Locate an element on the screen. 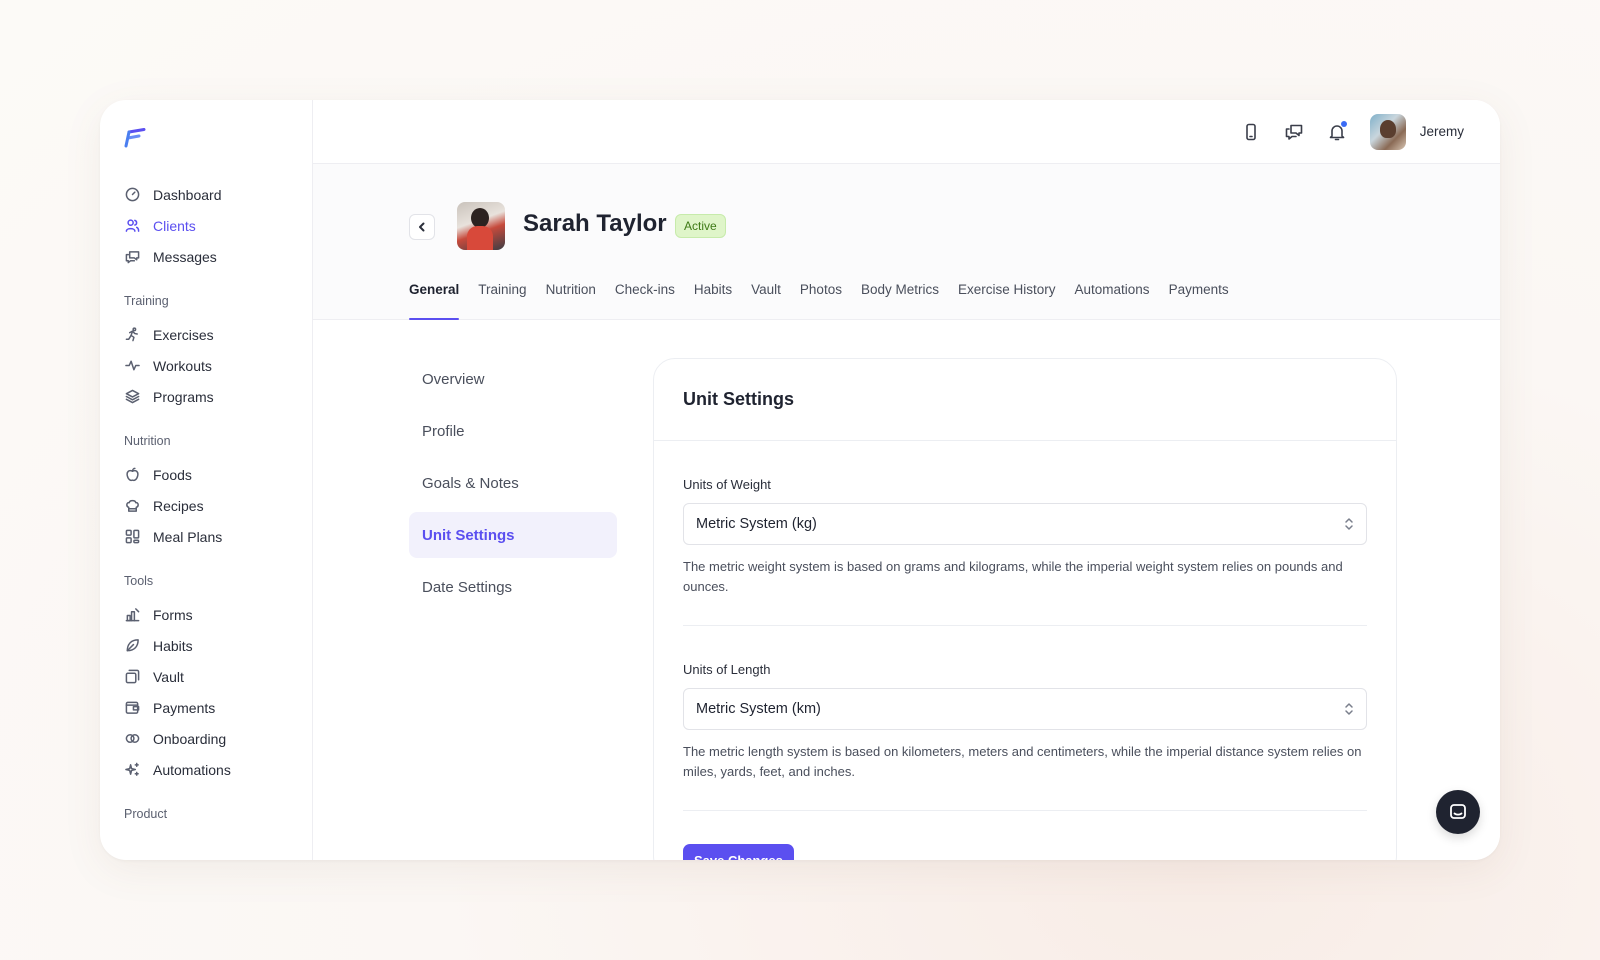  subnav-unit-settings: Unit Settings is located at coordinates (513, 535).